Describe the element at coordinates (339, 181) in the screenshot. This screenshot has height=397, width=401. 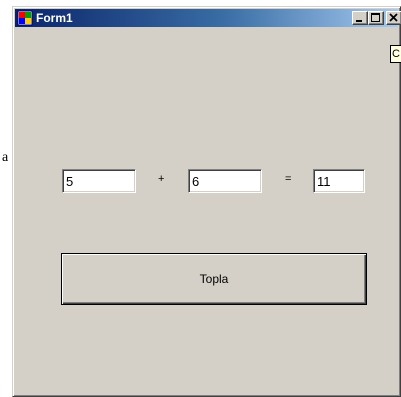
I see `result-input` at that location.